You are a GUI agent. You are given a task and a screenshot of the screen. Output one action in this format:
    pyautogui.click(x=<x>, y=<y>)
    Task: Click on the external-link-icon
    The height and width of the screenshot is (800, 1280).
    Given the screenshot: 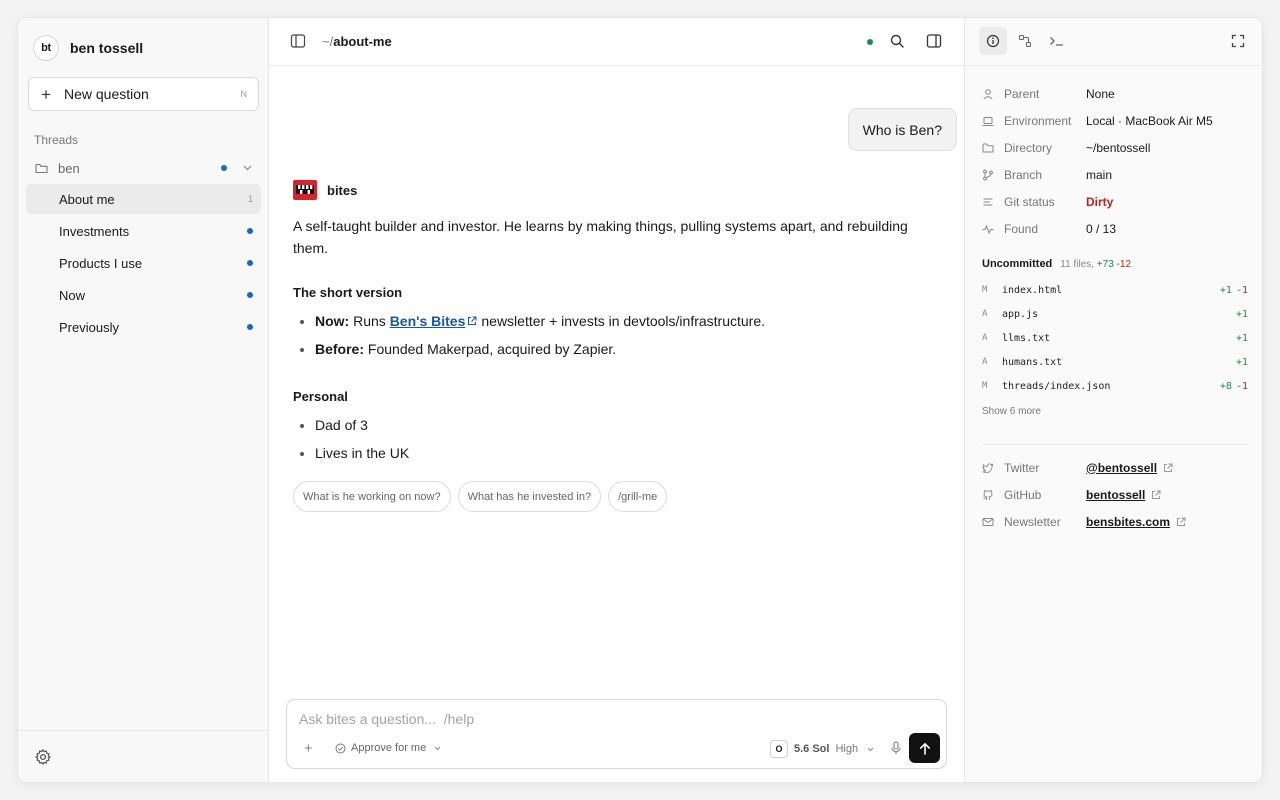 What is the action you would take?
    pyautogui.click(x=1168, y=468)
    